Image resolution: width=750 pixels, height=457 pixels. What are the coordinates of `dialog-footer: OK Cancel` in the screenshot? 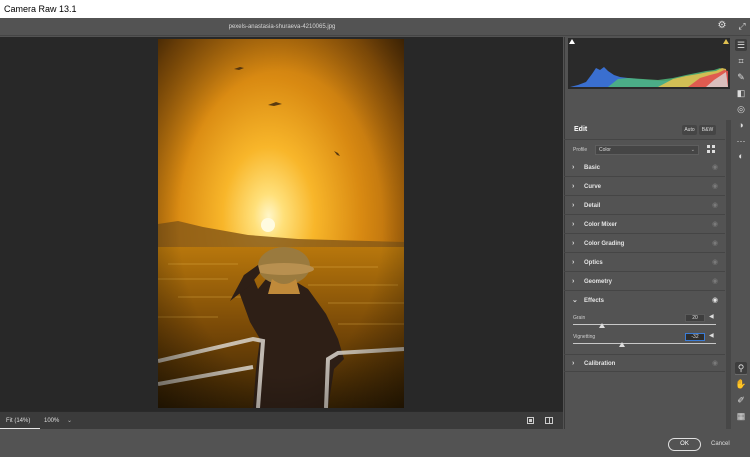 It's located at (375, 443).